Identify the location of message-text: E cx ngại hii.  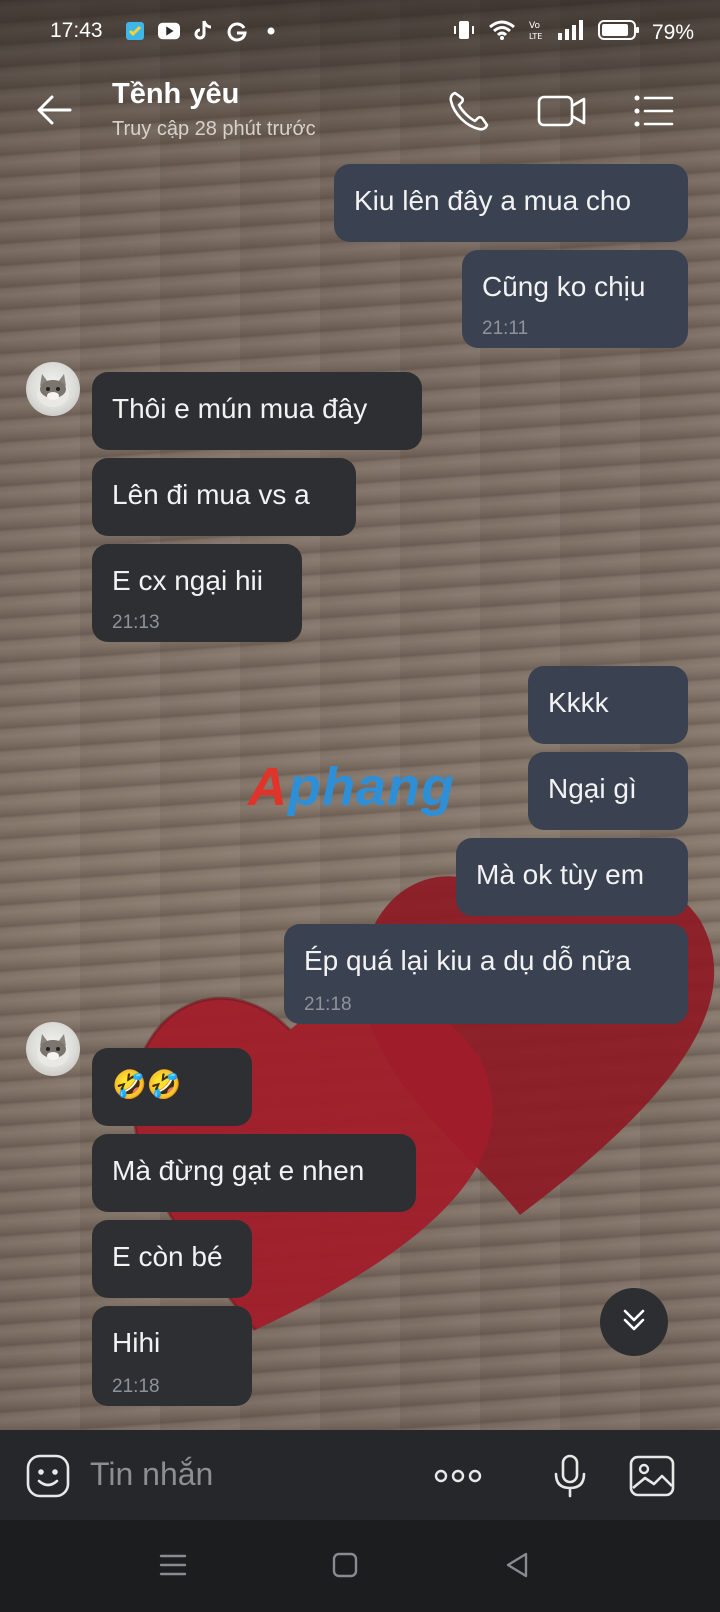
(187, 580).